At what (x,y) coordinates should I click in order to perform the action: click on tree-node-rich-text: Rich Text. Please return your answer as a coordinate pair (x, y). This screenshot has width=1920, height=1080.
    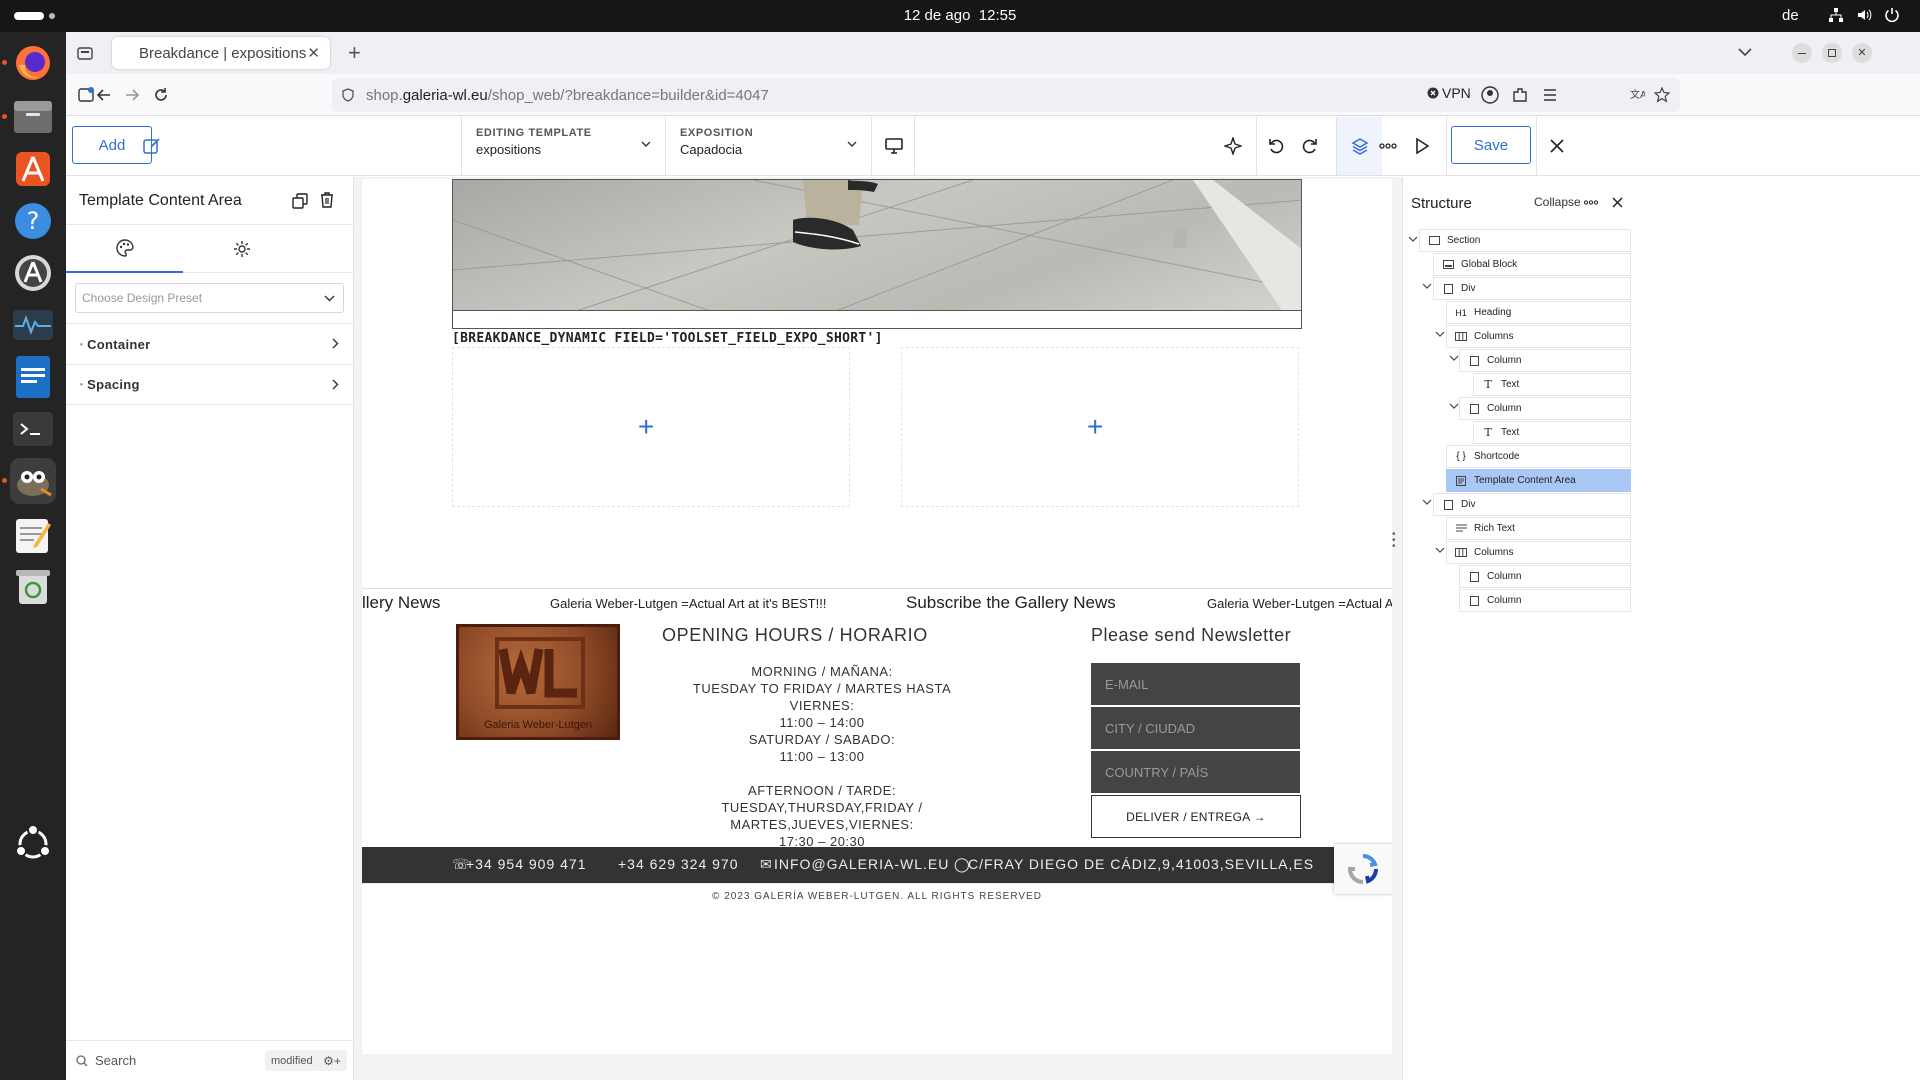
    Looking at the image, I should click on (1538, 528).